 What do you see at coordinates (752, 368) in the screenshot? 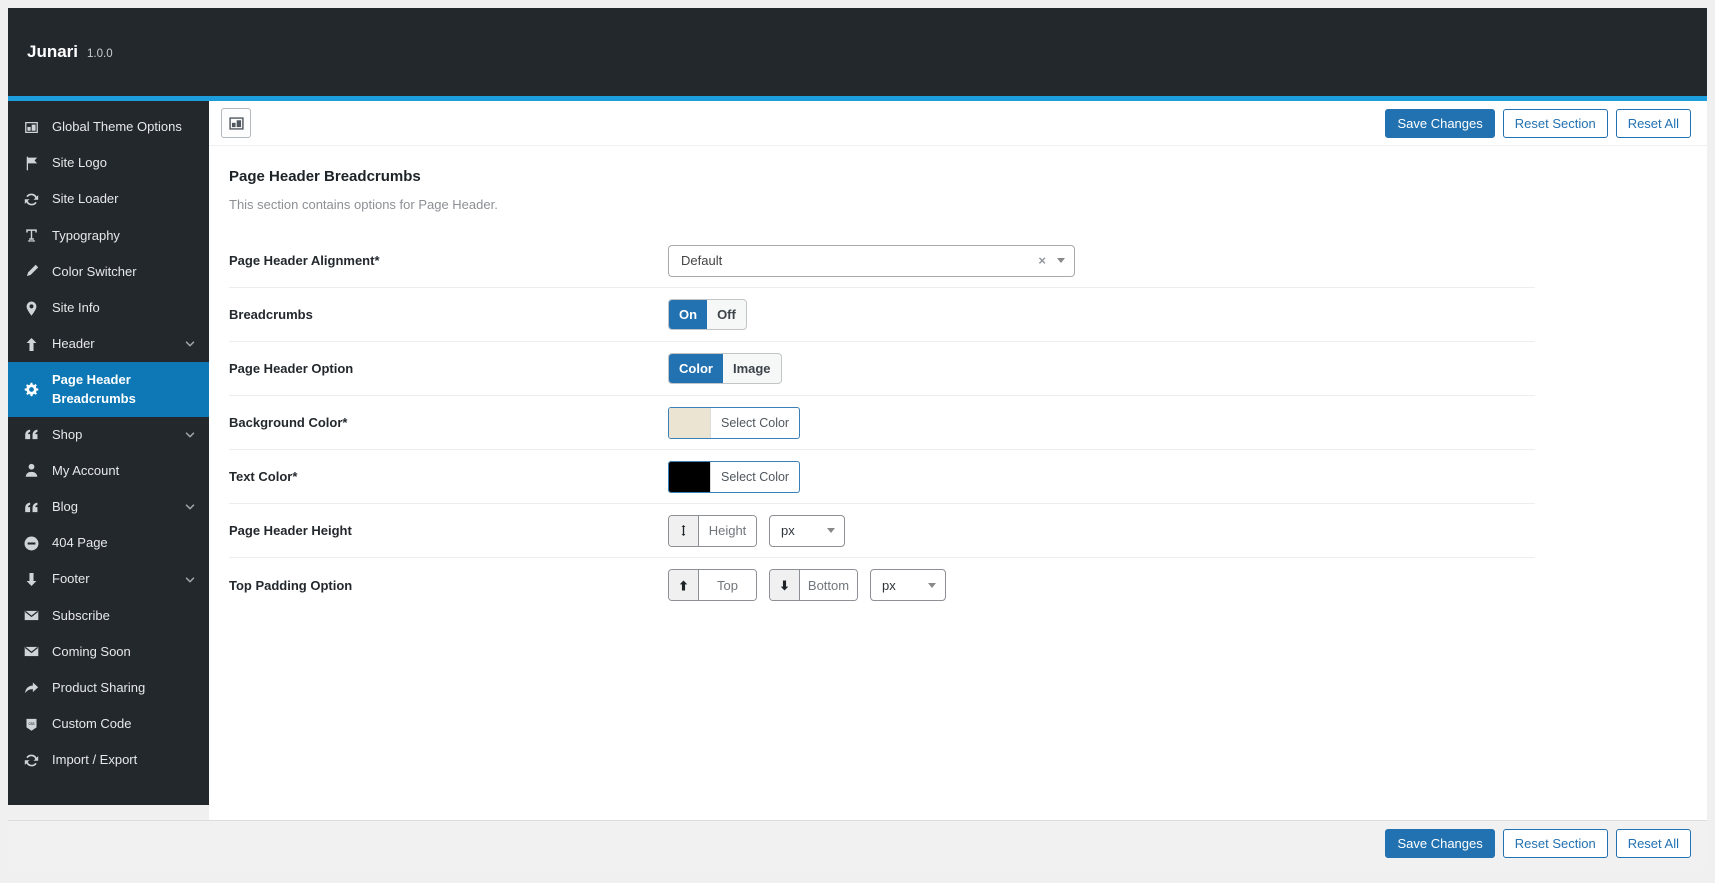
I see `switch-option-image: Image` at bounding box center [752, 368].